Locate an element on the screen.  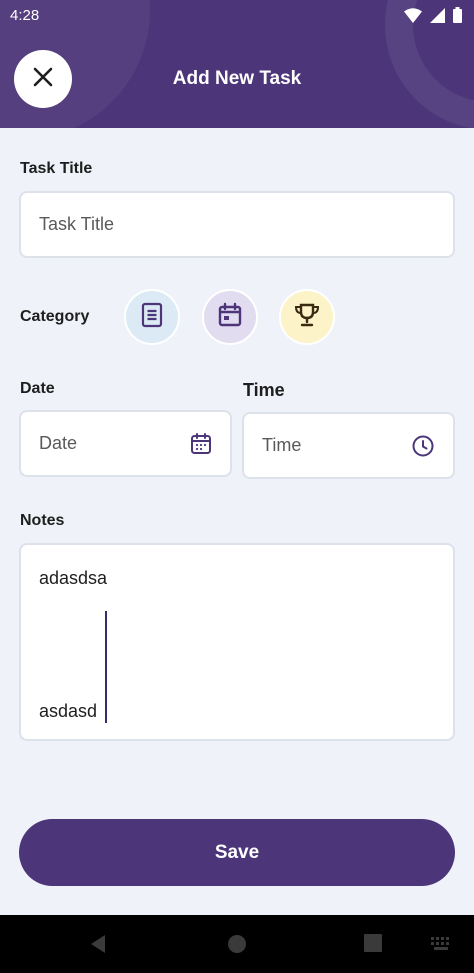
battery-icon is located at coordinates (457, 17).